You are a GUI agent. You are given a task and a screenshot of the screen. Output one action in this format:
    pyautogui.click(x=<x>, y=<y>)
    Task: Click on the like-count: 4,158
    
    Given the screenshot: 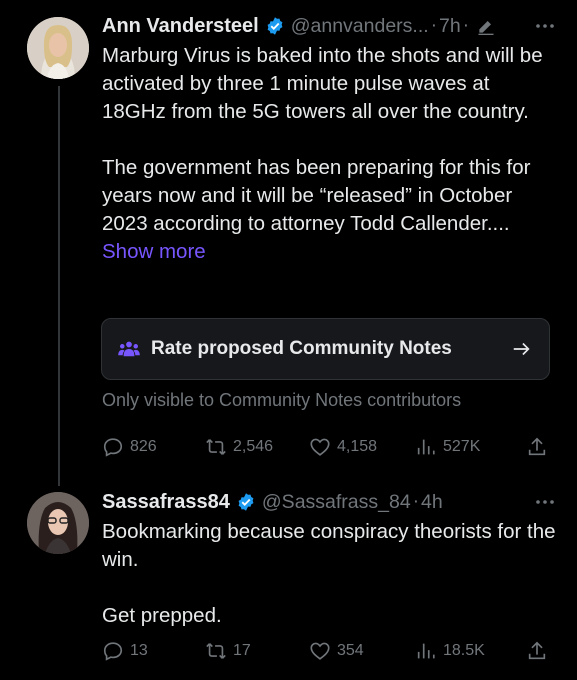 What is the action you would take?
    pyautogui.click(x=357, y=446)
    